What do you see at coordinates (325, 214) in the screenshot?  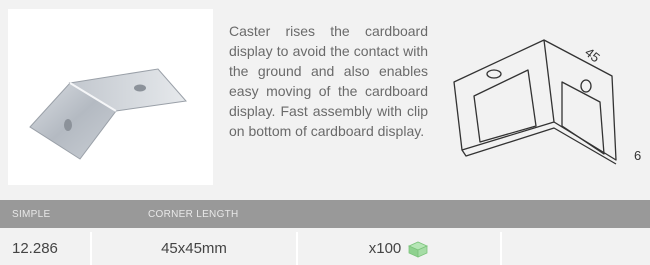 I see `table-header: SIMPLE CORNER LENGTH` at bounding box center [325, 214].